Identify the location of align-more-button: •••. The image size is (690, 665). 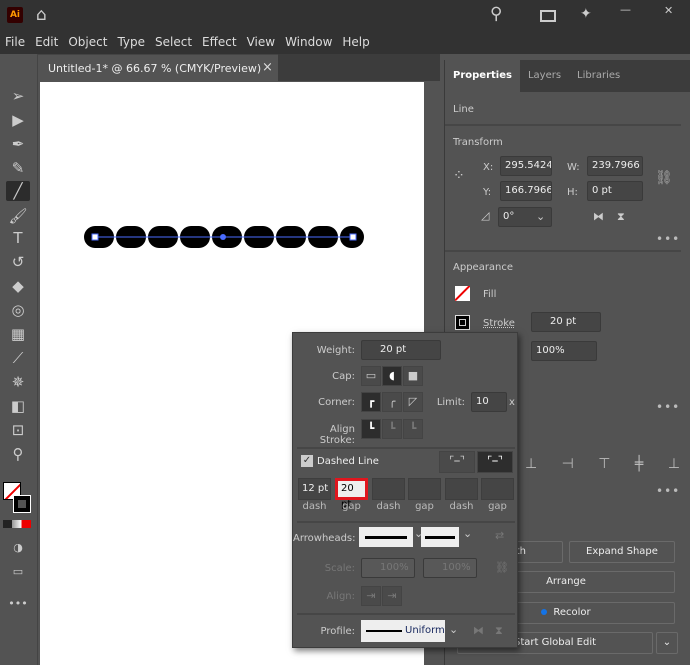
(668, 491).